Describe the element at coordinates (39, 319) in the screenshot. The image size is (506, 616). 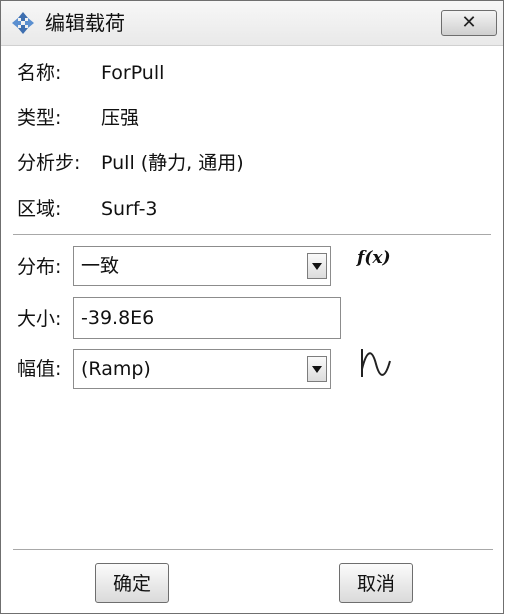
I see `magnitude-label: 大小:` at that location.